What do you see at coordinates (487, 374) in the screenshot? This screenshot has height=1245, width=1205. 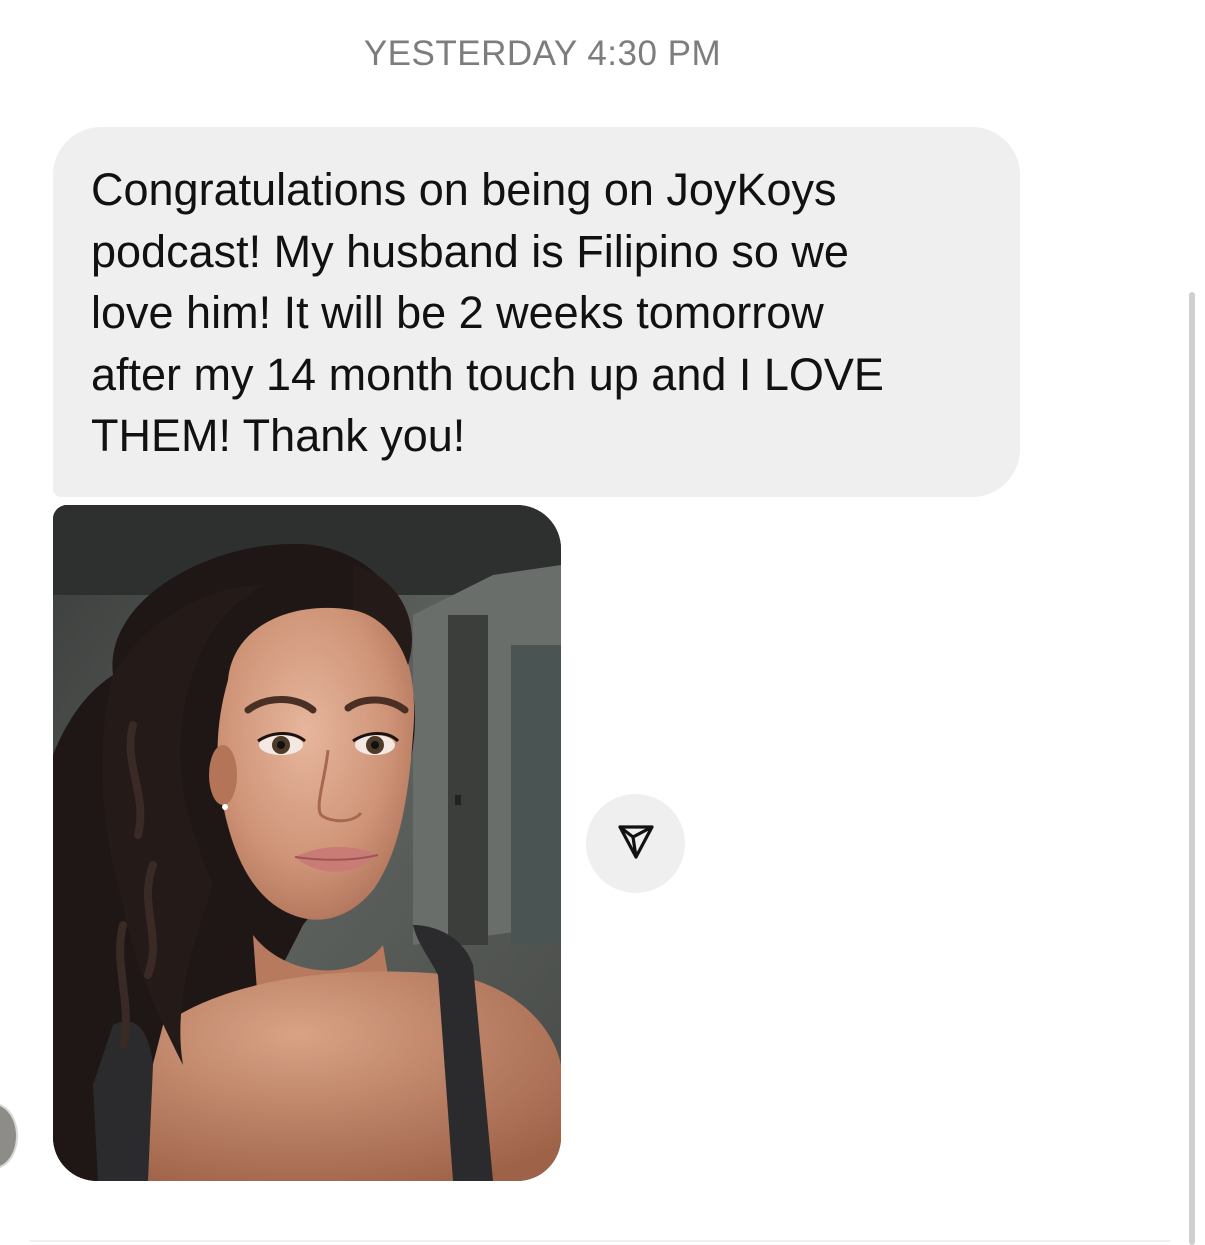 I see `message-line: after my 14 month touch up and I LOVE` at bounding box center [487, 374].